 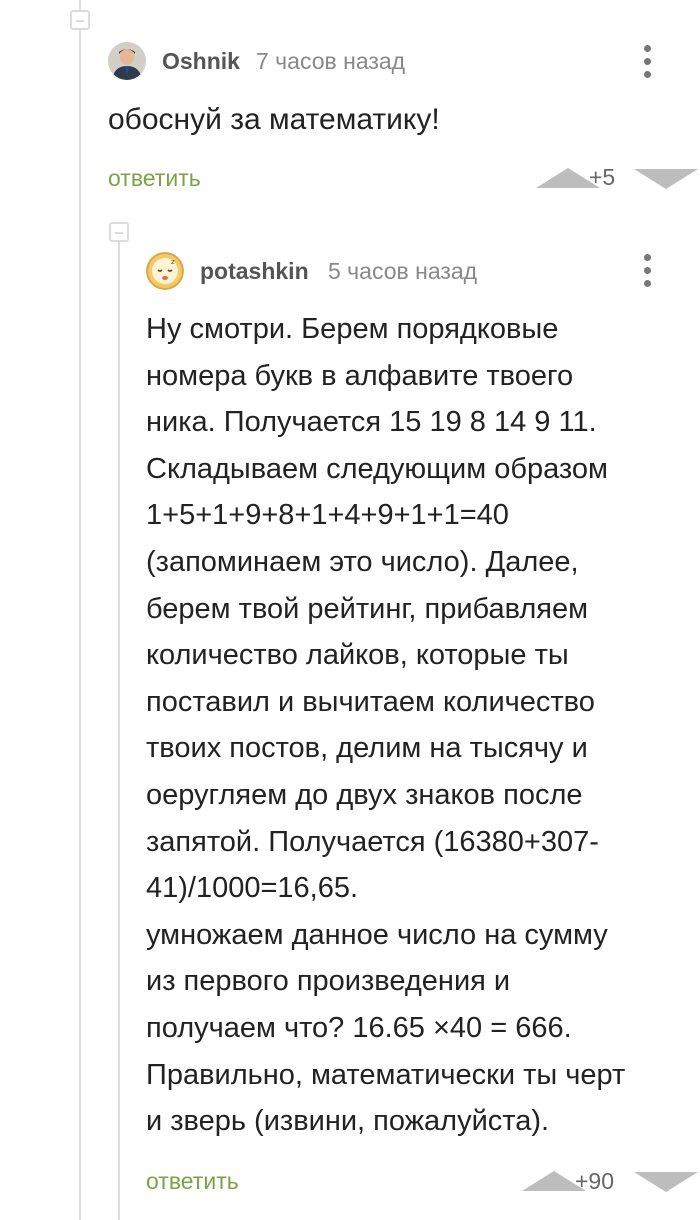 I want to click on sleeping-emoji-avatar: z, so click(x=165, y=271).